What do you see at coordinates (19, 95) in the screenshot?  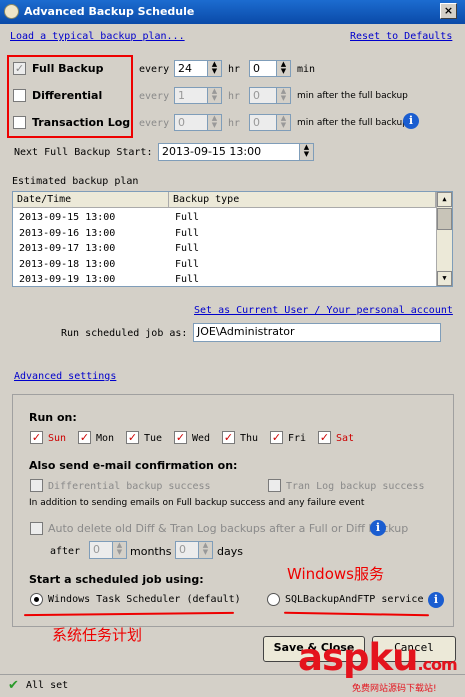 I see `differential-checkbox` at bounding box center [19, 95].